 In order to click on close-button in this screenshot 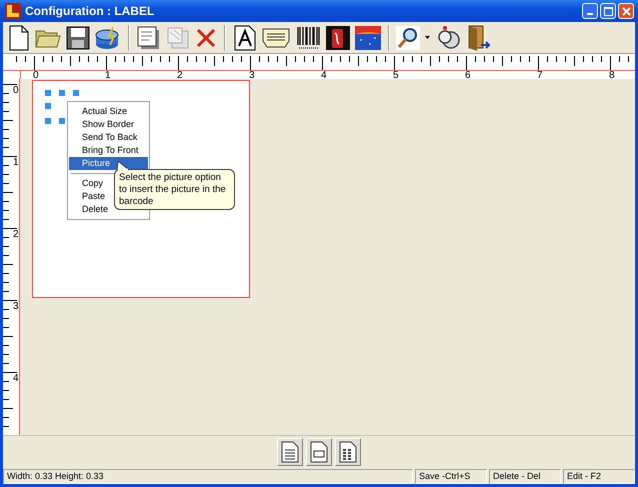, I will do `click(626, 11)`.